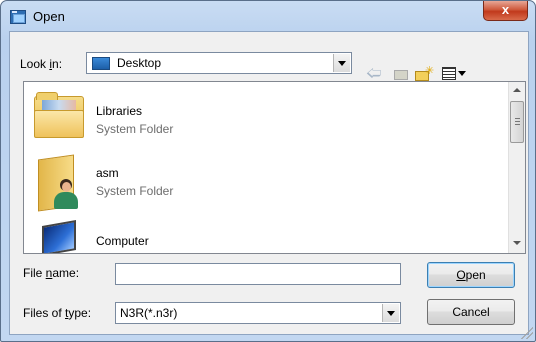 This screenshot has height=342, width=536. I want to click on item-name: Computer, so click(122, 241).